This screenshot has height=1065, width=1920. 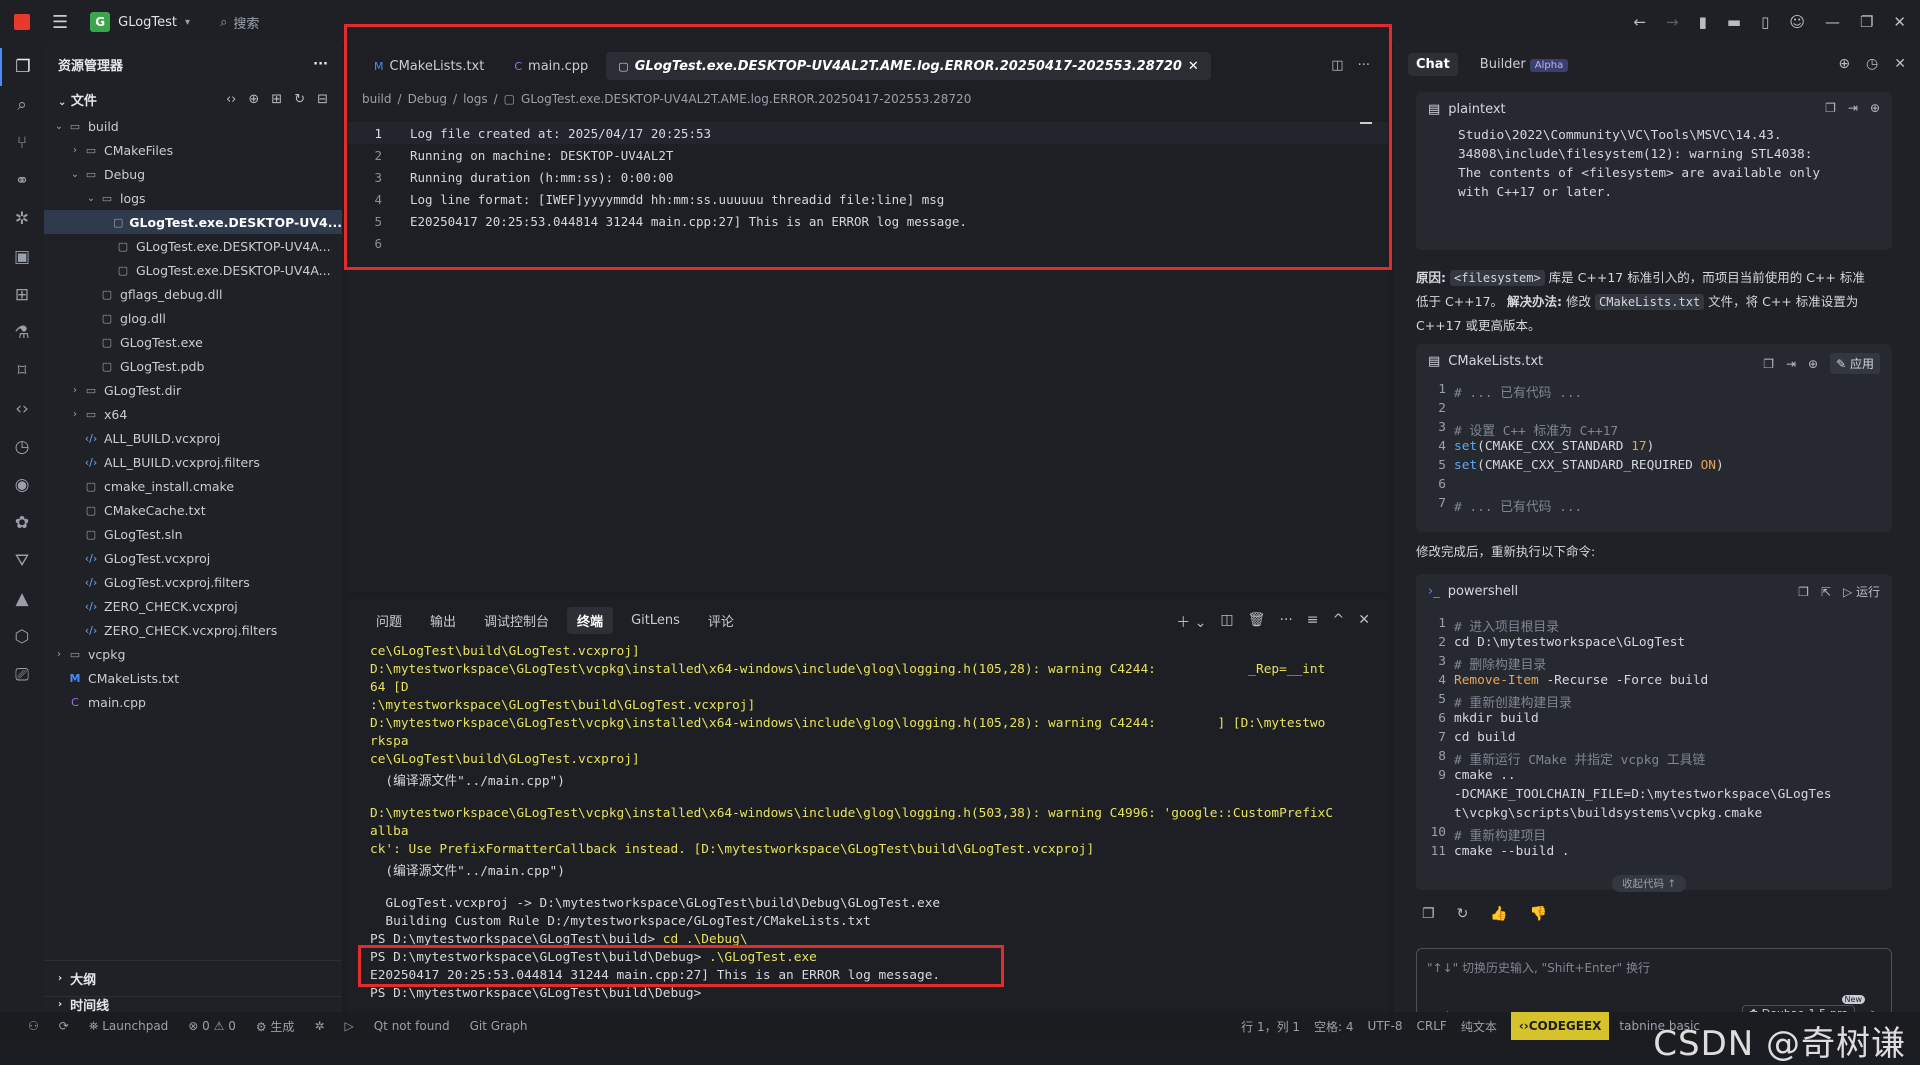 I want to click on collapse-code-button: 收起代码 ↑, so click(x=1649, y=883).